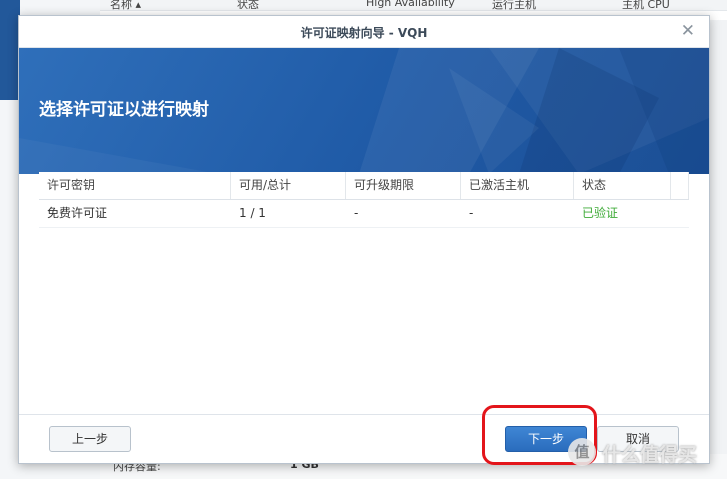 The image size is (727, 479). What do you see at coordinates (514, 6) in the screenshot?
I see `background-column-host: 运行主机` at bounding box center [514, 6].